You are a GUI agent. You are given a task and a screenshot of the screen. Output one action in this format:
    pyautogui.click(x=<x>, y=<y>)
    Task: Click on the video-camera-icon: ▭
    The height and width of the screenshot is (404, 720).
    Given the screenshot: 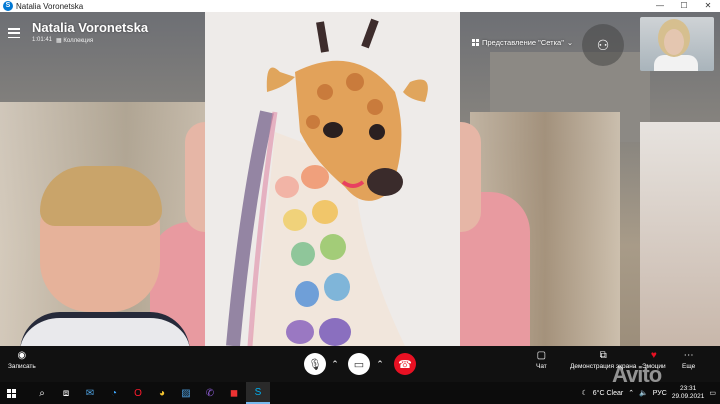 What is the action you would take?
    pyautogui.click(x=359, y=364)
    